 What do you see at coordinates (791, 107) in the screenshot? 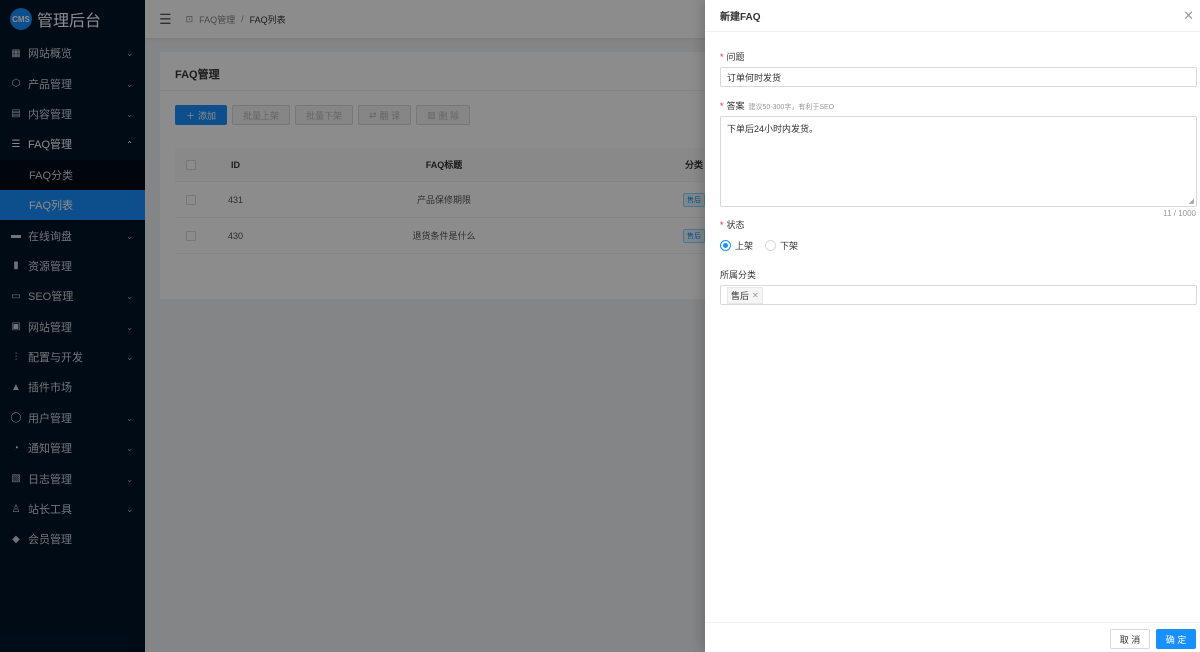
I see `answer-hint: 建议50-300字，有利于SEO` at bounding box center [791, 107].